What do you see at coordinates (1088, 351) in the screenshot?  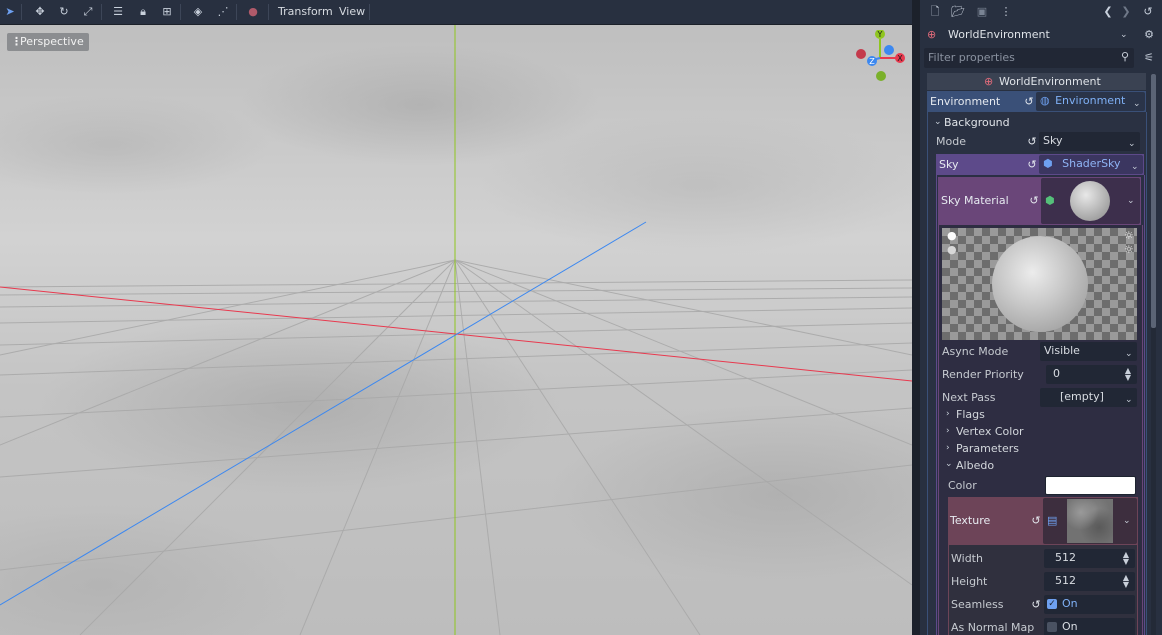 I see `async-mode-dropdown: Visible ⌄` at bounding box center [1088, 351].